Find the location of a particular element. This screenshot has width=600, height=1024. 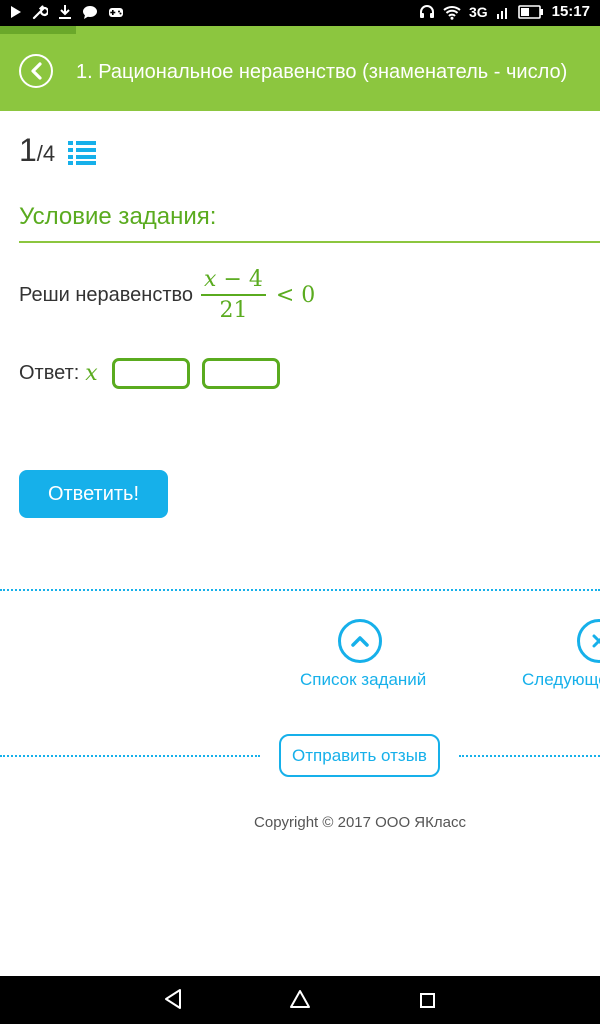

status-bar: 3G 15:17 is located at coordinates (300, 13).